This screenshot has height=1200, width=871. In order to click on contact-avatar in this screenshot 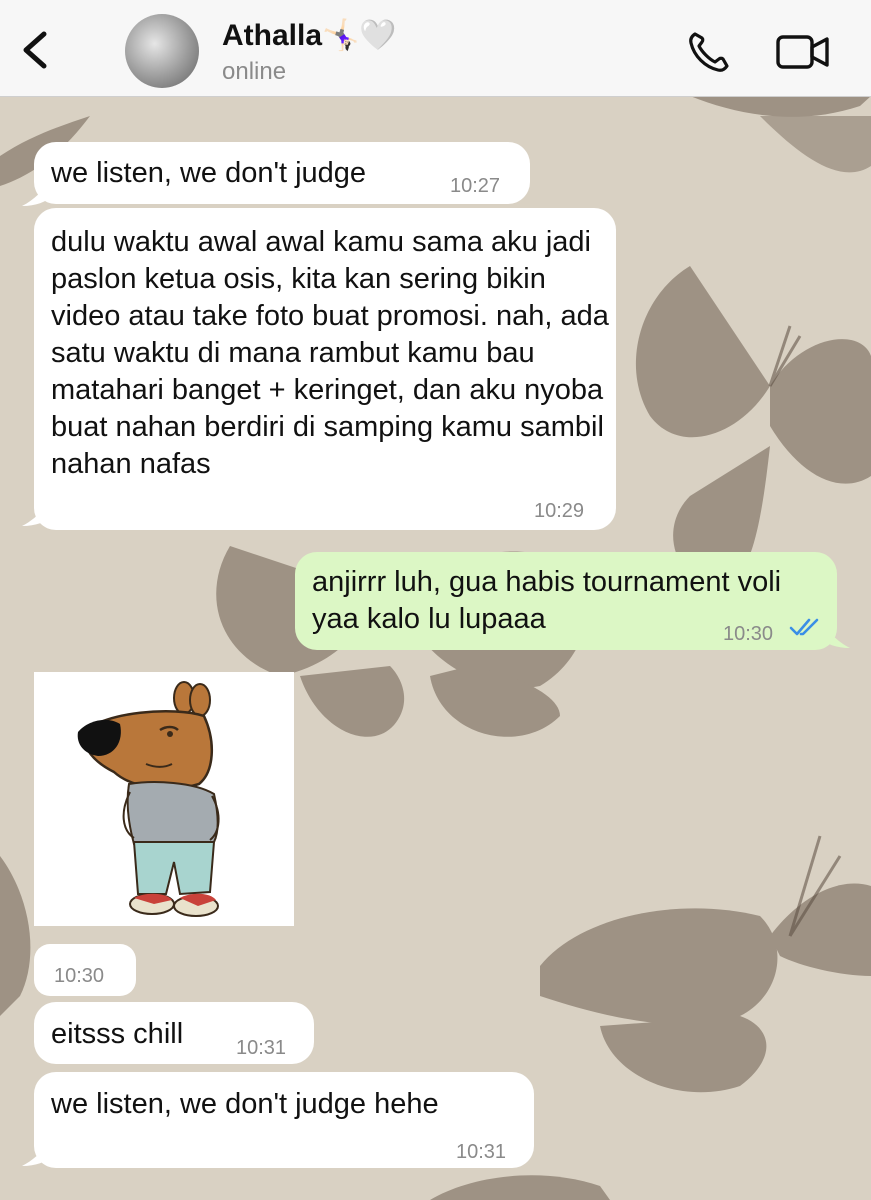, I will do `click(162, 51)`.